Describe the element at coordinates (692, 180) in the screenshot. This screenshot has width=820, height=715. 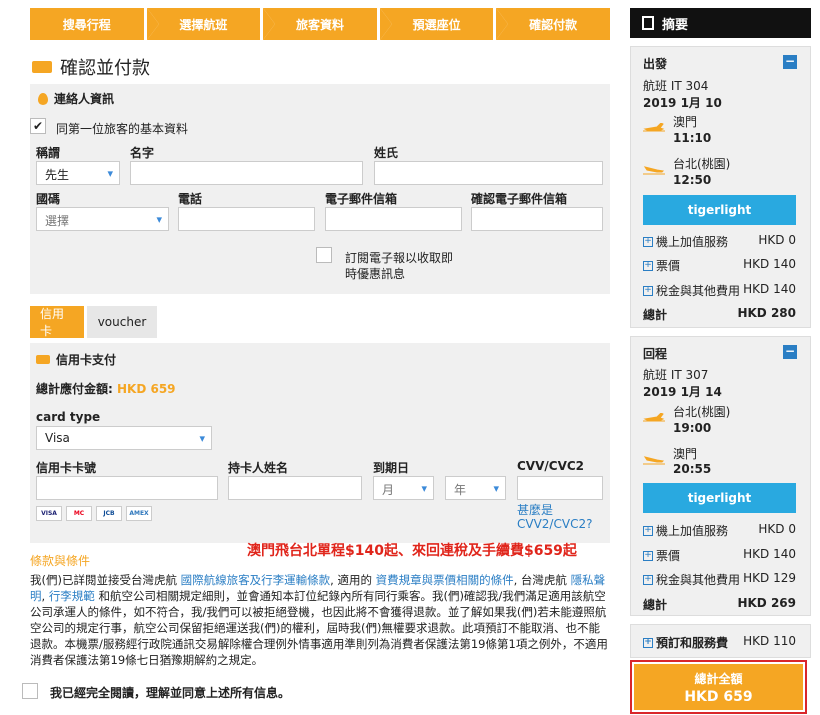
I see `depart-to-time: 12:50` at that location.